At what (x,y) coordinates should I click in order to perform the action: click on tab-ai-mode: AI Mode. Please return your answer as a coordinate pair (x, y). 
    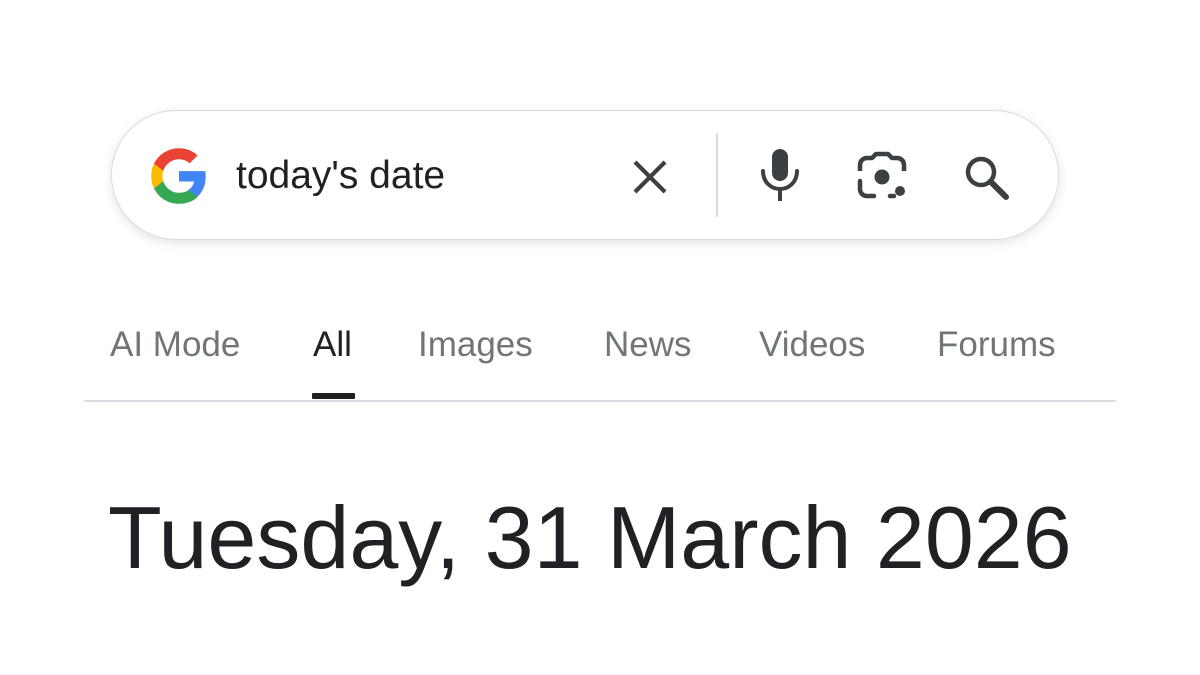
    Looking at the image, I should click on (175, 345).